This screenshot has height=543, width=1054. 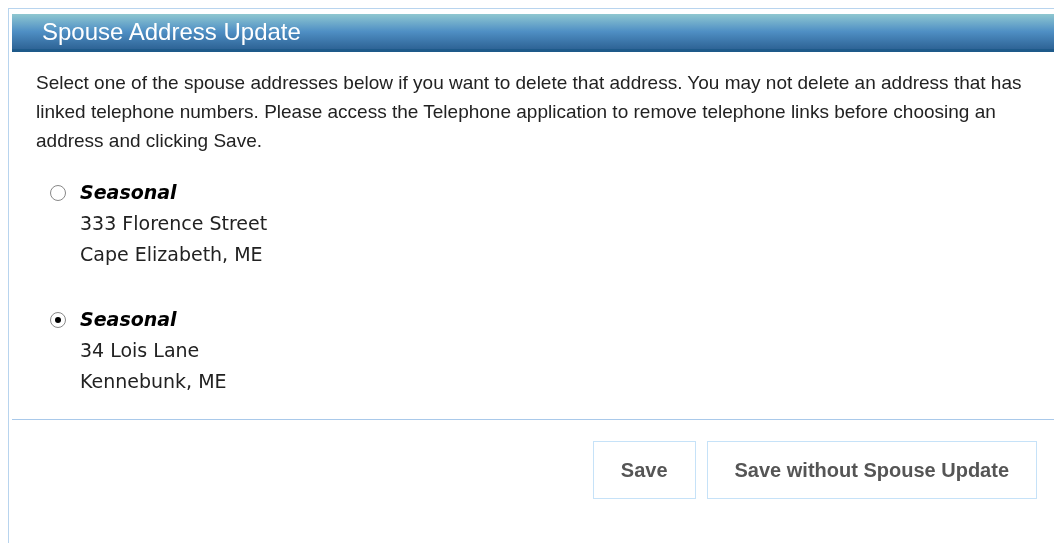 I want to click on address-city: Cape Elizabeth, ME, so click(x=172, y=254).